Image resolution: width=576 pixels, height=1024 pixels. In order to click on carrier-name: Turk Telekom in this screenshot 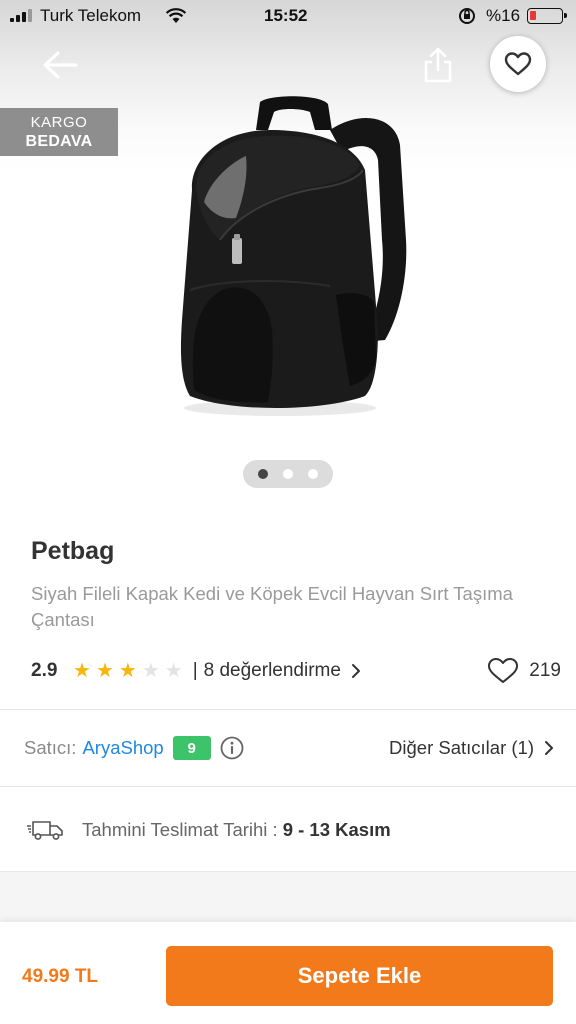, I will do `click(91, 15)`.